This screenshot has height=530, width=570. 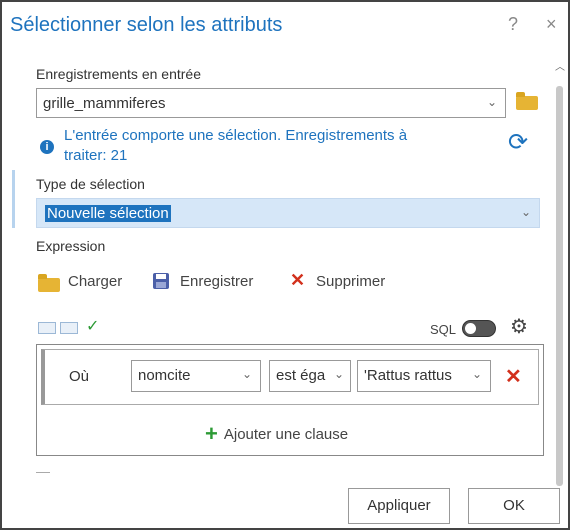 What do you see at coordinates (43, 472) in the screenshot?
I see `divider` at bounding box center [43, 472].